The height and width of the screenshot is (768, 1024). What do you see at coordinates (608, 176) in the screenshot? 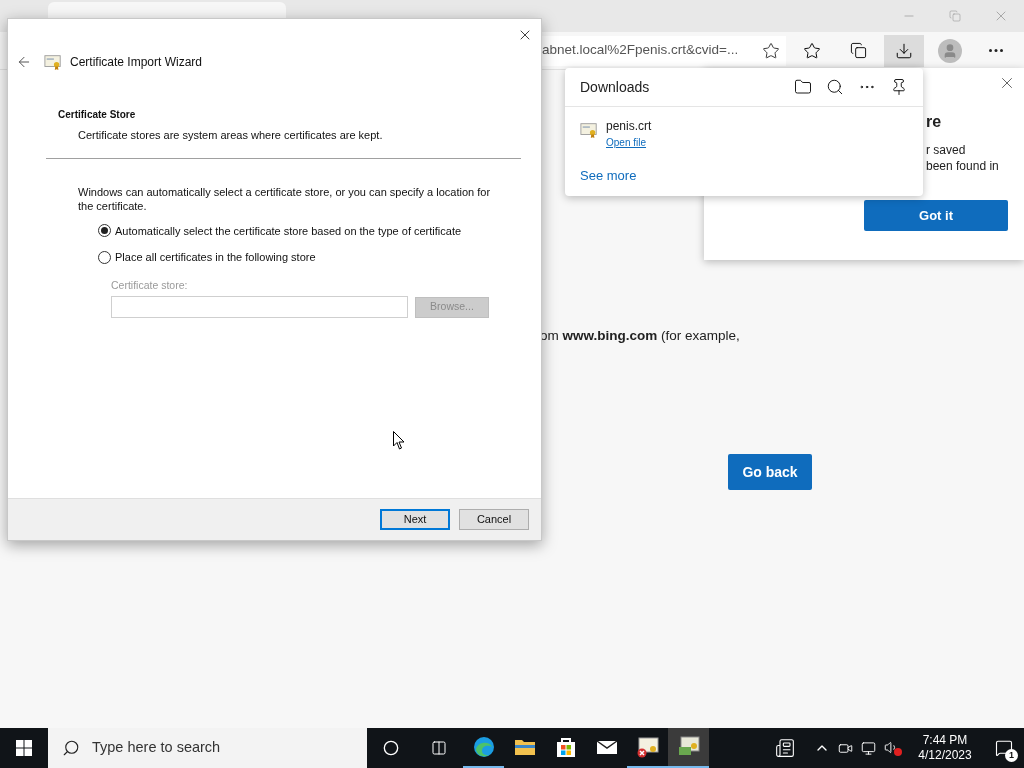
I see `see-more-link: See more` at bounding box center [608, 176].